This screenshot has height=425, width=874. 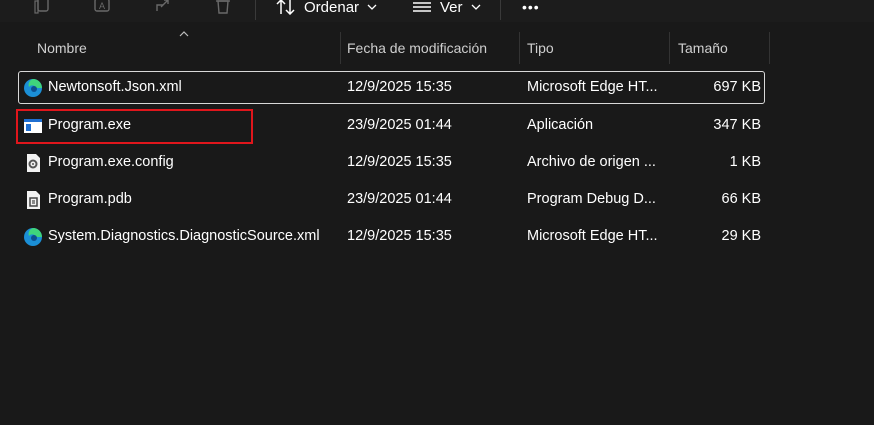 What do you see at coordinates (540, 48) in the screenshot?
I see `column-header-type: Tipo` at bounding box center [540, 48].